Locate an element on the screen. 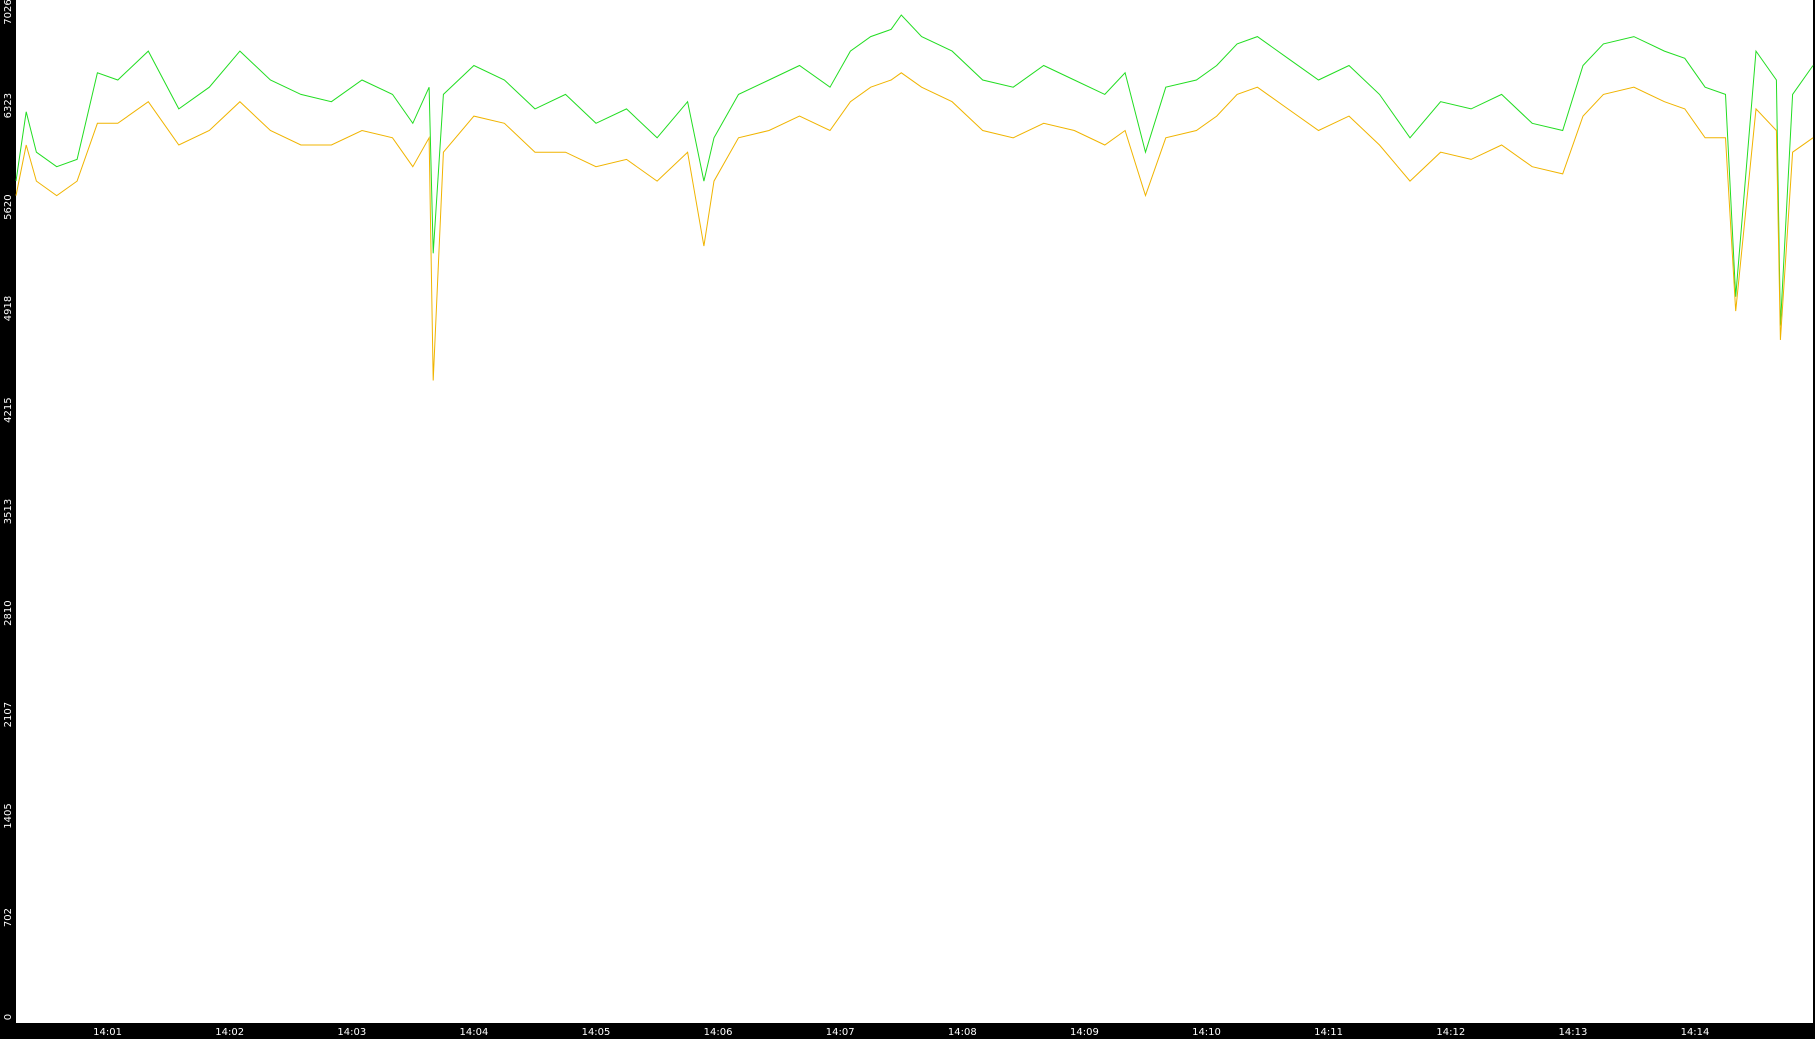  y-tick-label: 4918 is located at coordinates (8, 308).